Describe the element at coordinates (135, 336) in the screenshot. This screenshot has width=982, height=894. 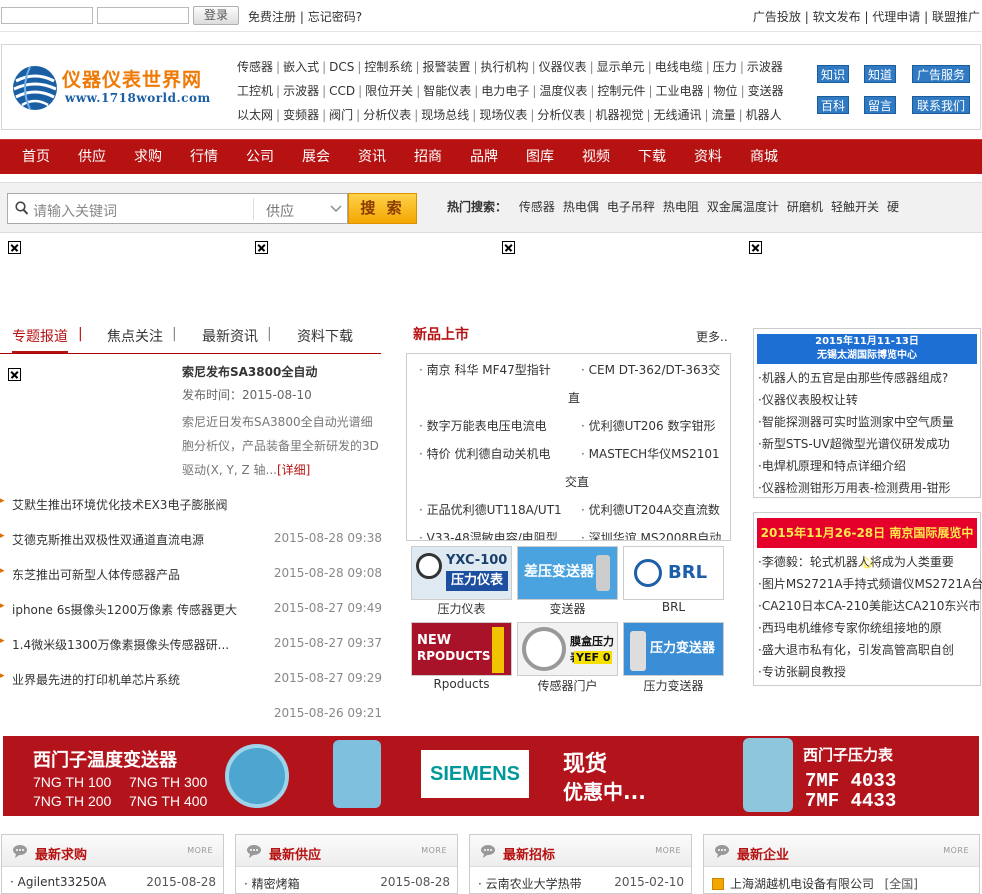
I see `tab-focus: 焦点关注` at that location.